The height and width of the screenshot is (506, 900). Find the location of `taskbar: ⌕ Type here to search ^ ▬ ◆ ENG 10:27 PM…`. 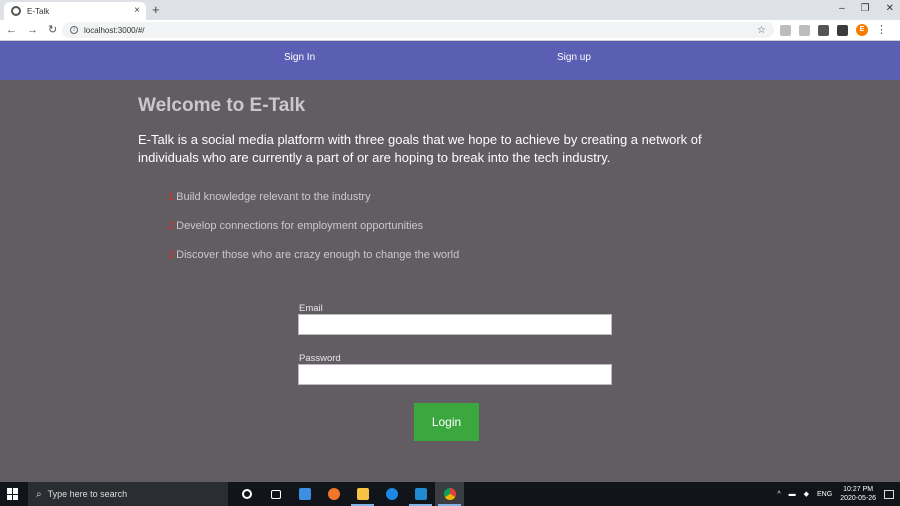

taskbar: ⌕ Type here to search ^ ▬ ◆ ENG 10:27 PM… is located at coordinates (450, 494).